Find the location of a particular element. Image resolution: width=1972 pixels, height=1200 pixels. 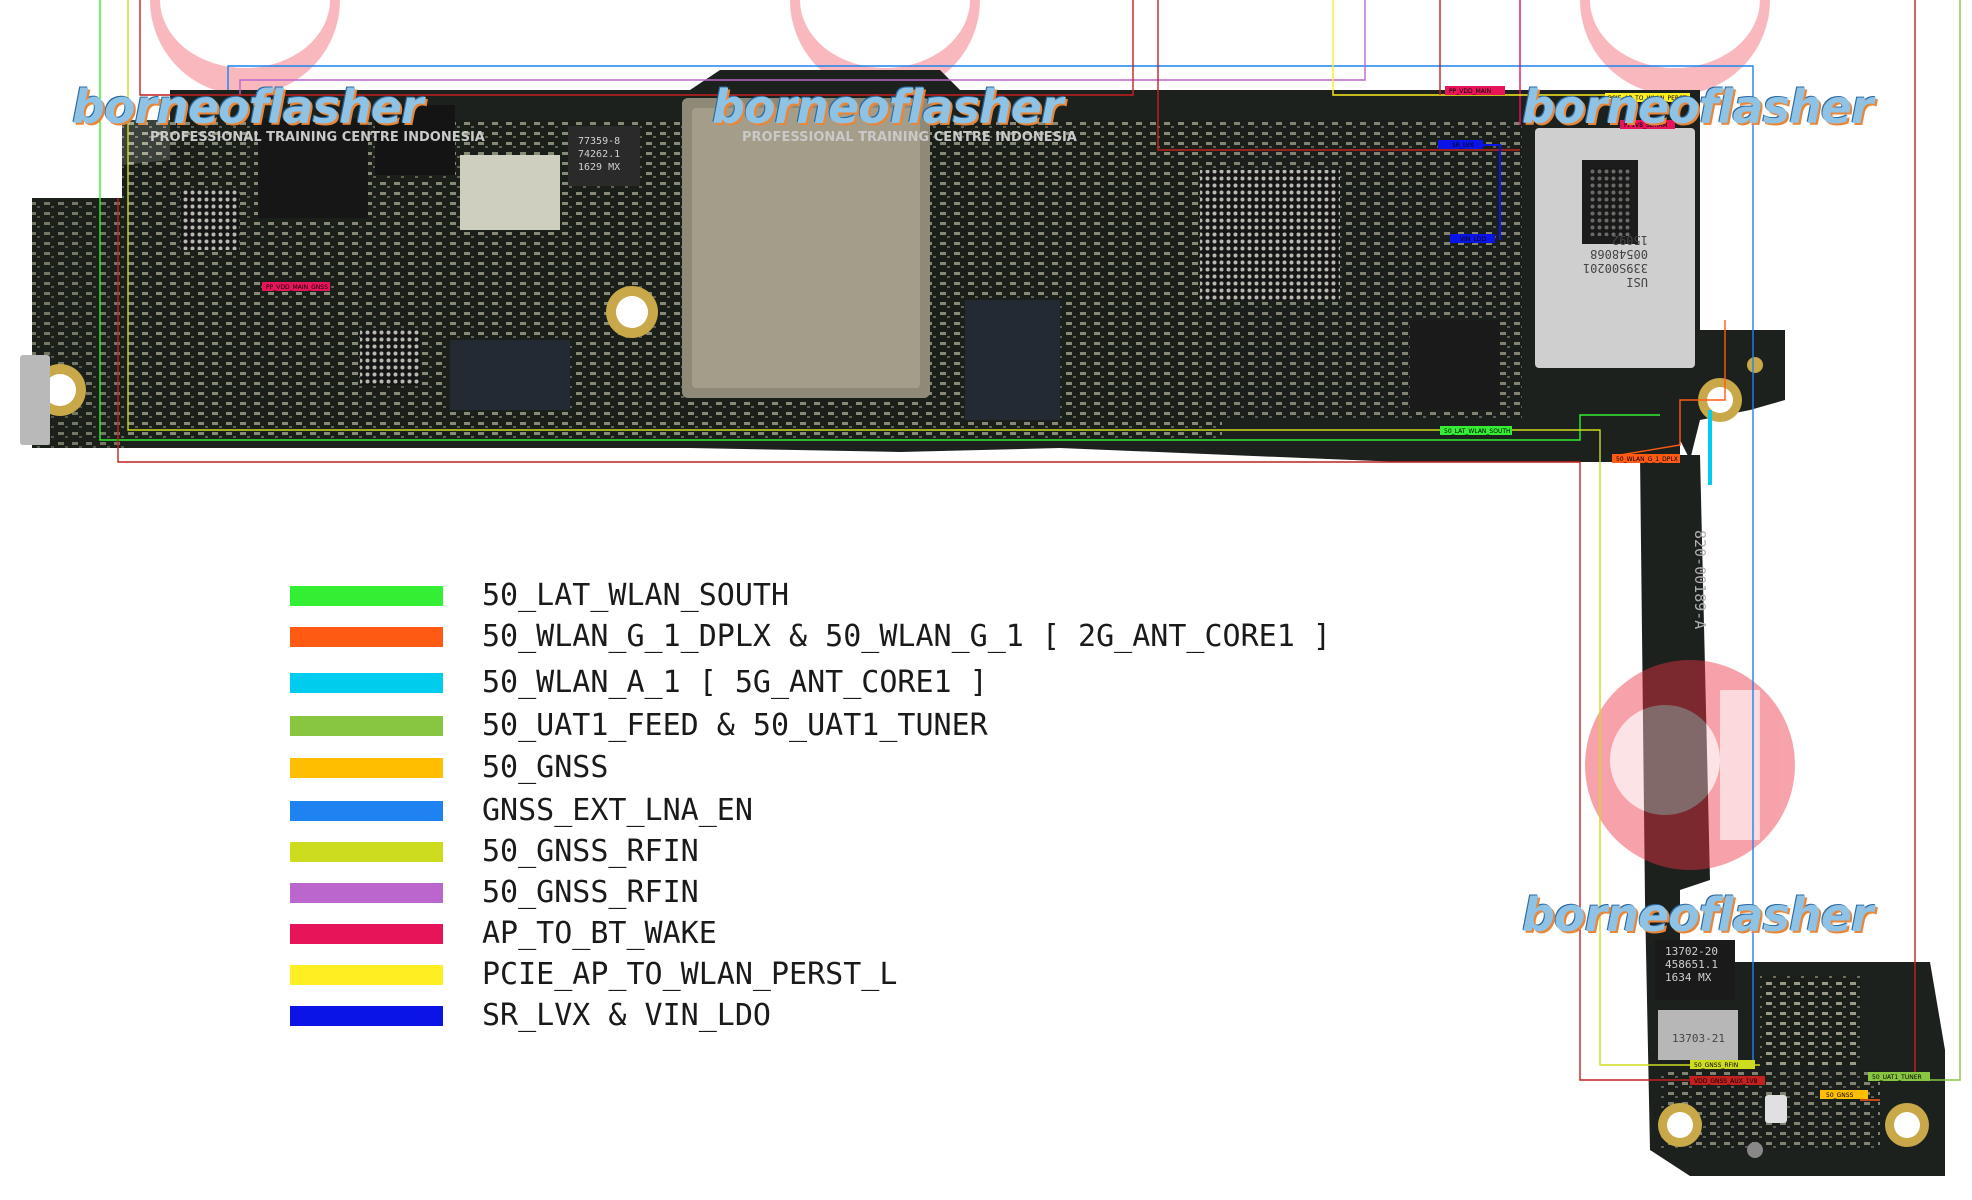

legend-label: AP_TO_BT_WAKE is located at coordinates (599, 933).